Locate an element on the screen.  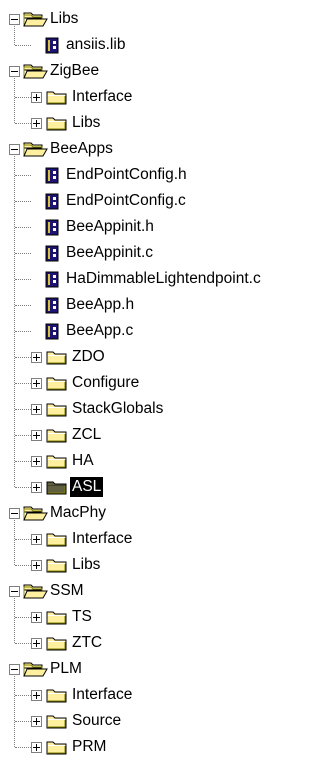
tree-item-label: TS is located at coordinates (82, 616).